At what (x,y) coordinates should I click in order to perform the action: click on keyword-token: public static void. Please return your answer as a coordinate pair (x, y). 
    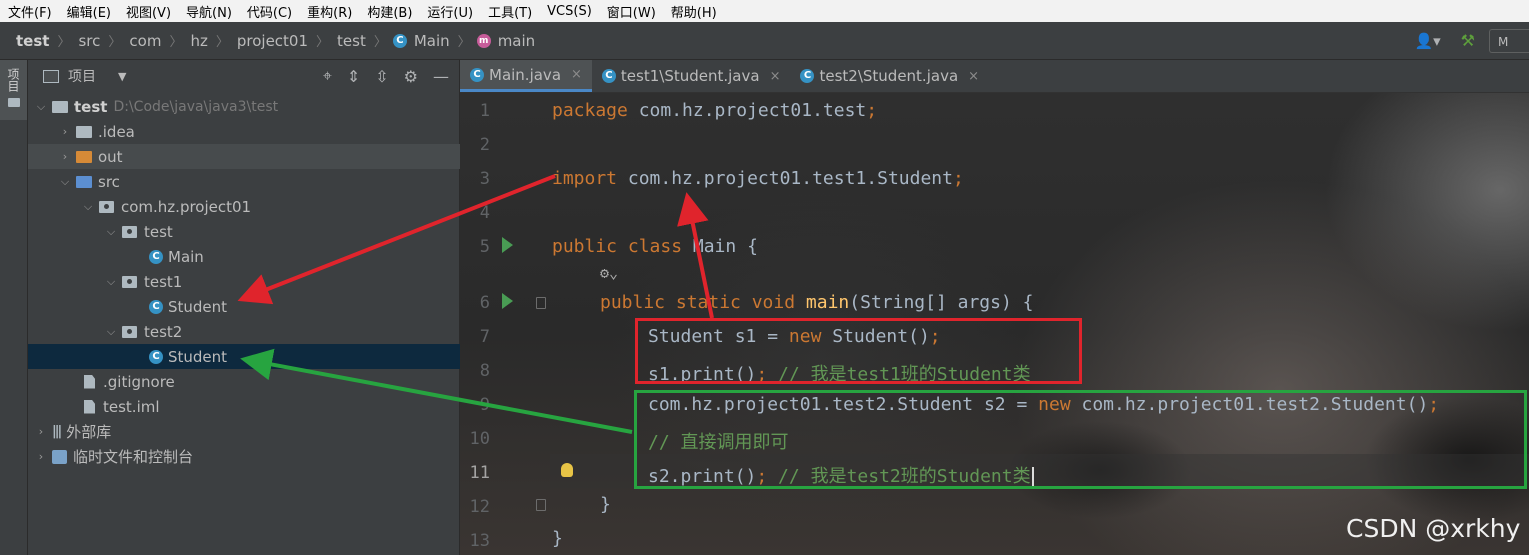
    Looking at the image, I should click on (698, 302).